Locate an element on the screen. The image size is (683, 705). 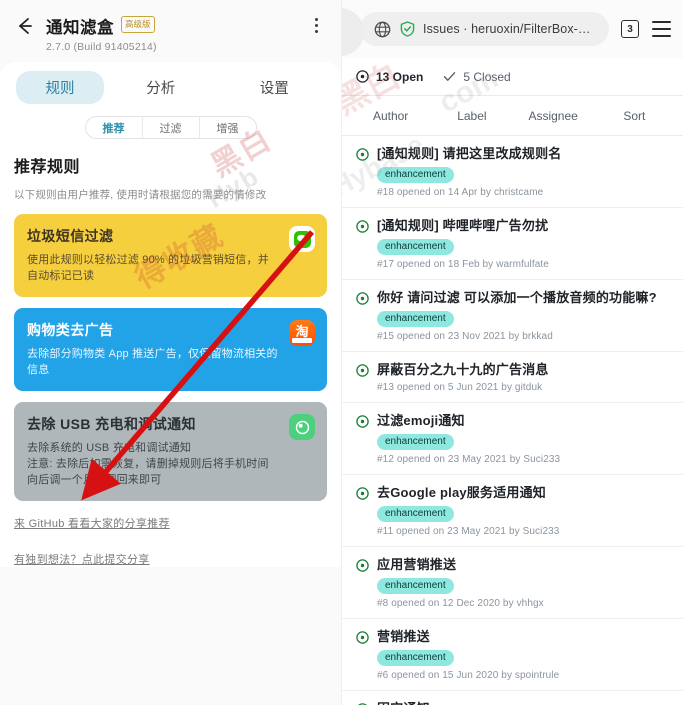
filter-author: Author is located at coordinates (390, 116).